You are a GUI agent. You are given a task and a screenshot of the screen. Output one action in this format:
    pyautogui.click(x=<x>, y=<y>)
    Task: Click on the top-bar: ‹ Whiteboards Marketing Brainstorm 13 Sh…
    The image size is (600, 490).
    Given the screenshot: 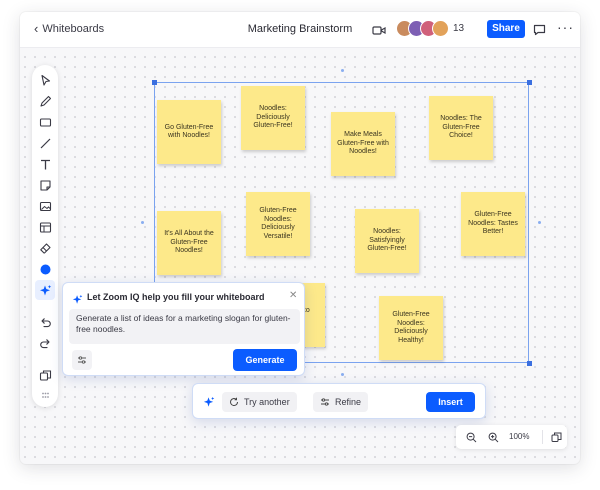 What is the action you would take?
    pyautogui.click(x=300, y=30)
    